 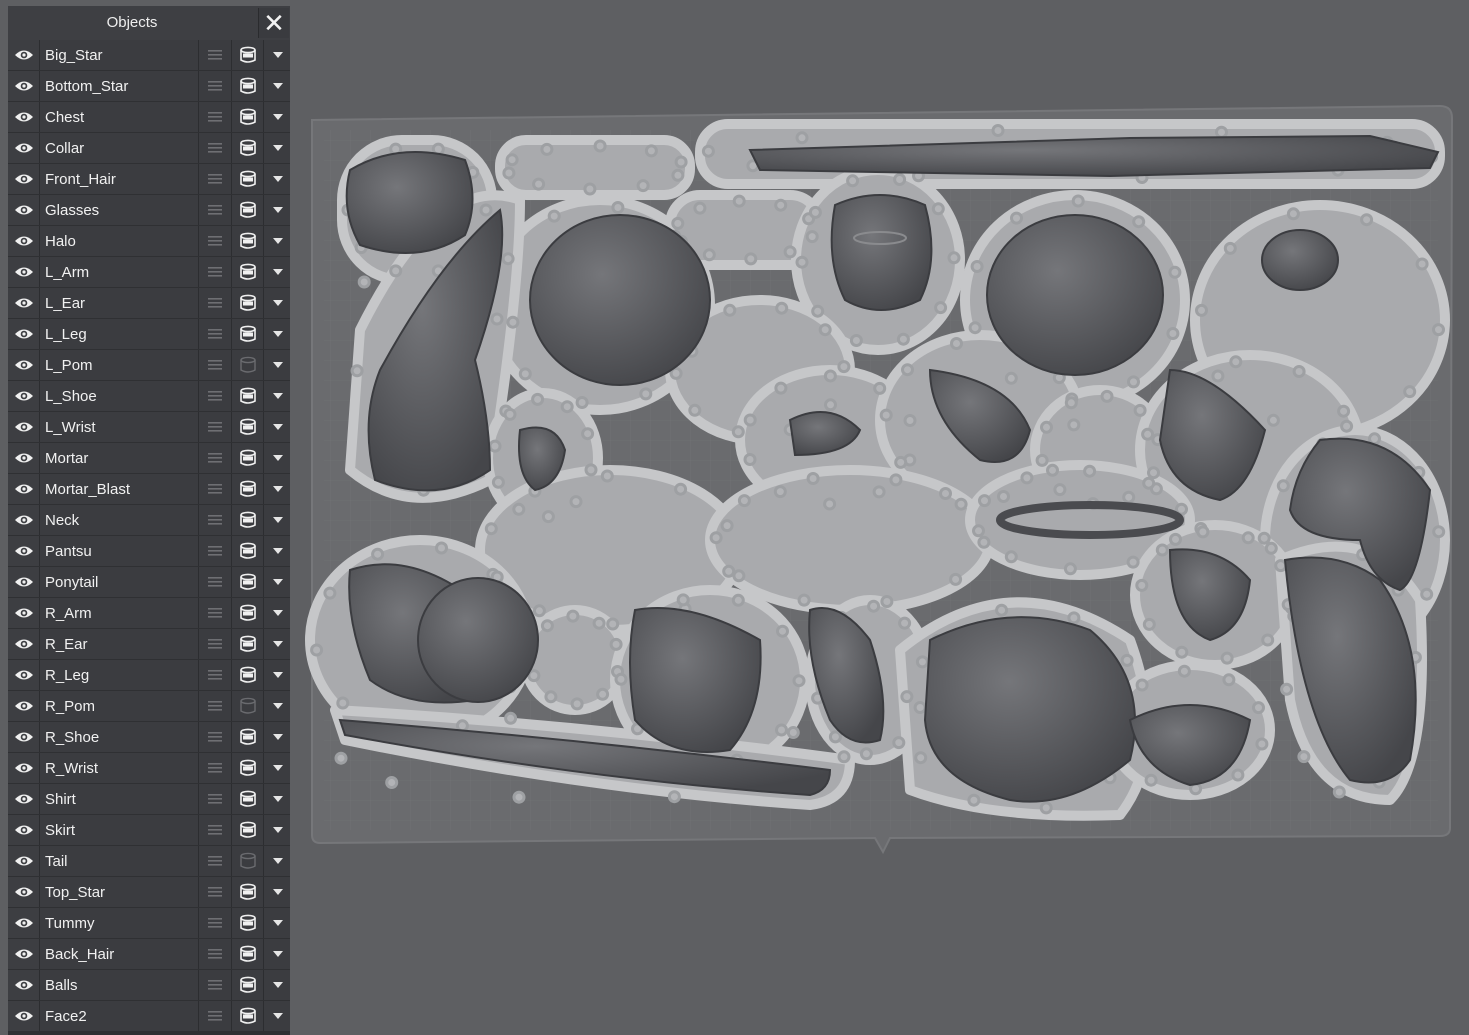 I want to click on object-name: Glasses, so click(x=120, y=210).